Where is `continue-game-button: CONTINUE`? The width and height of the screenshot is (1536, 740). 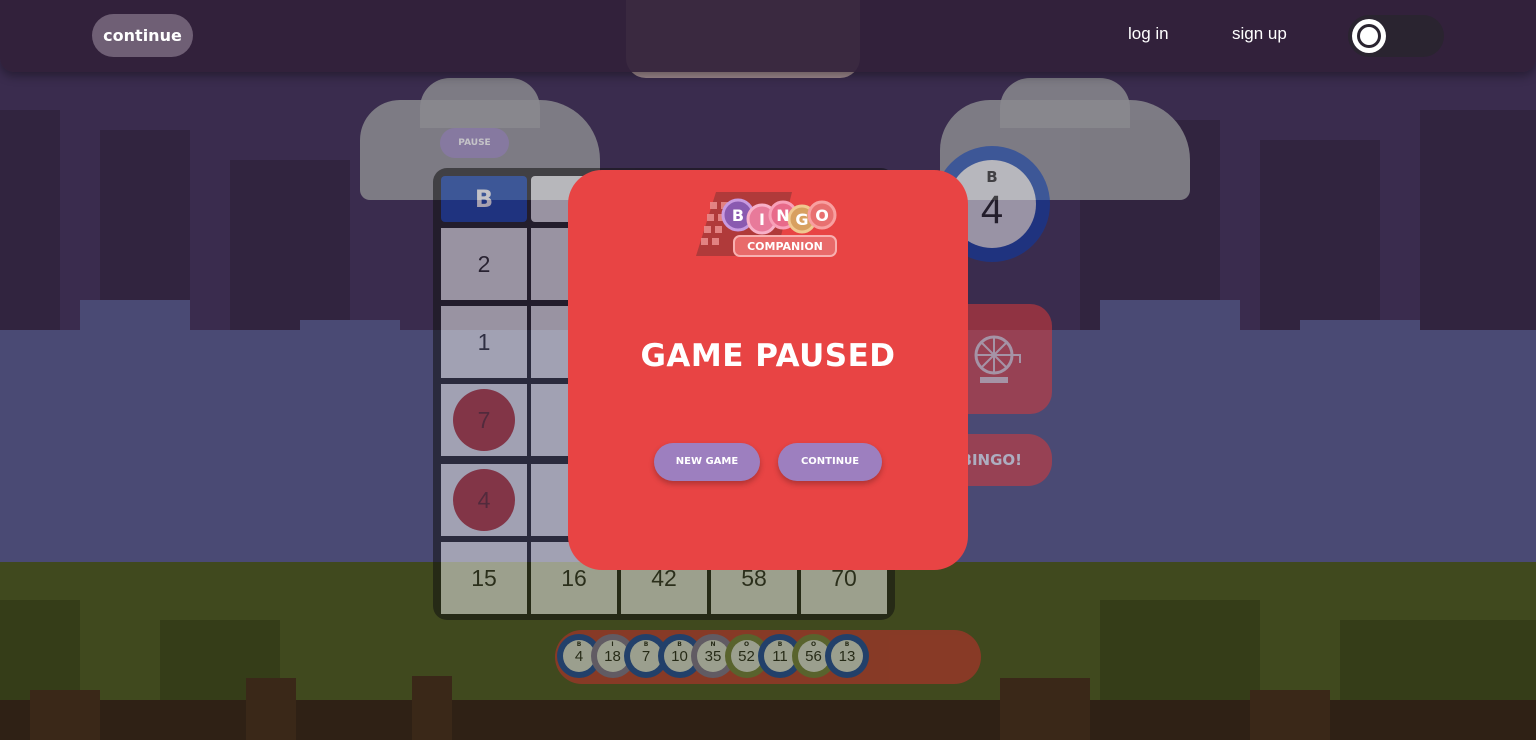
continue-game-button: CONTINUE is located at coordinates (830, 462).